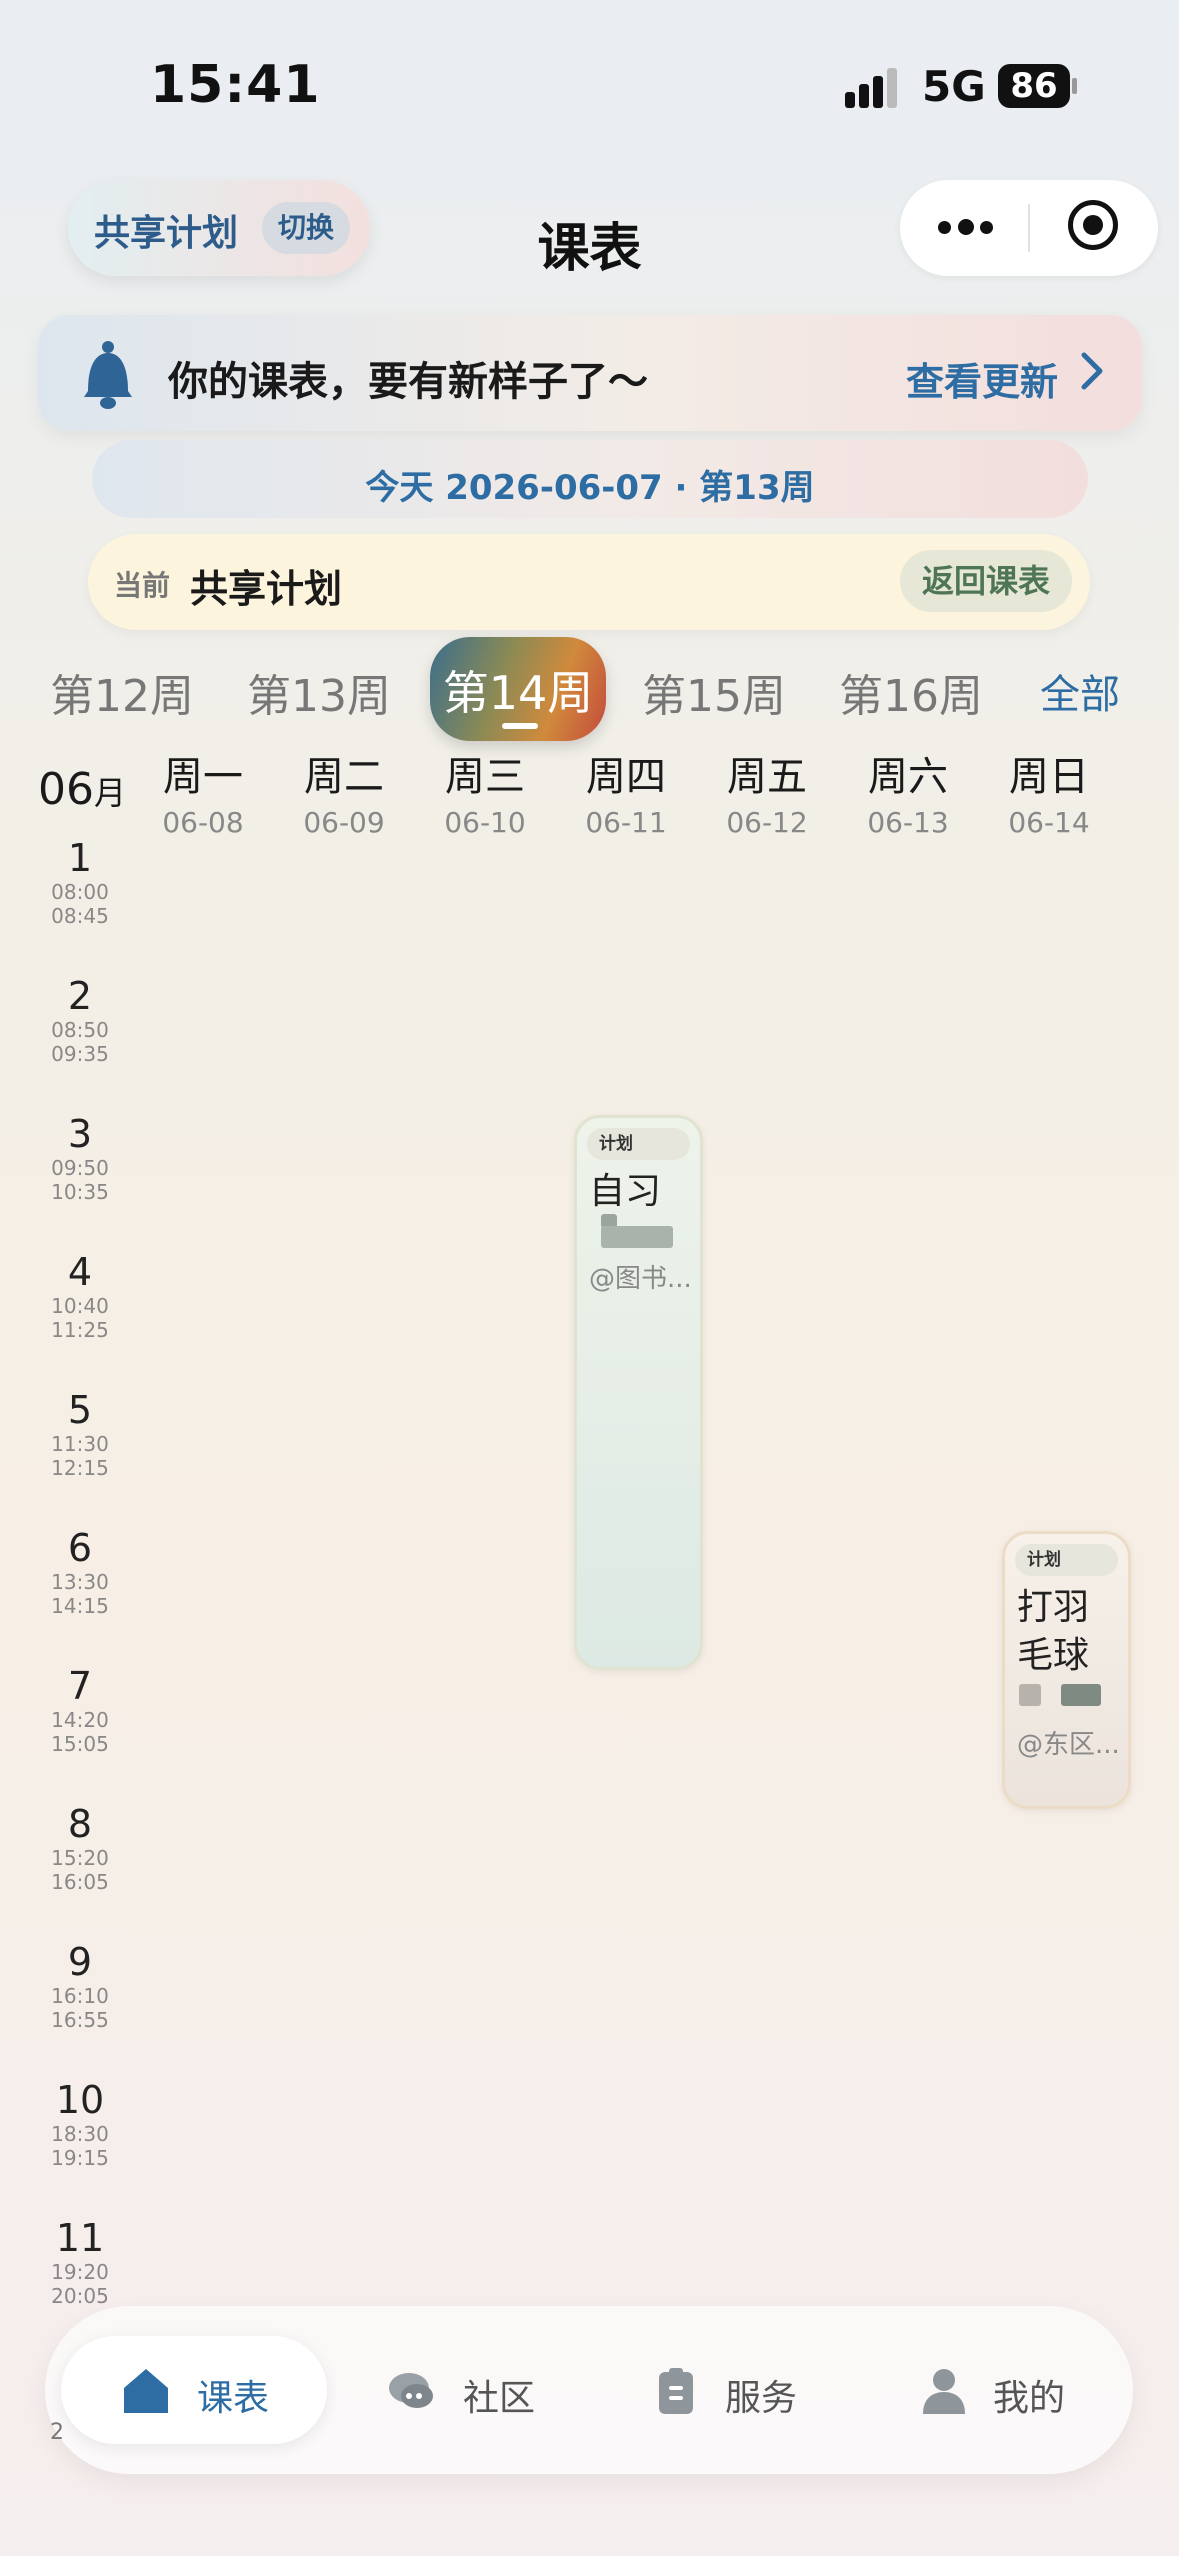 This screenshot has height=2556, width=1179. I want to click on week-tab-15: 第15周, so click(714, 692).